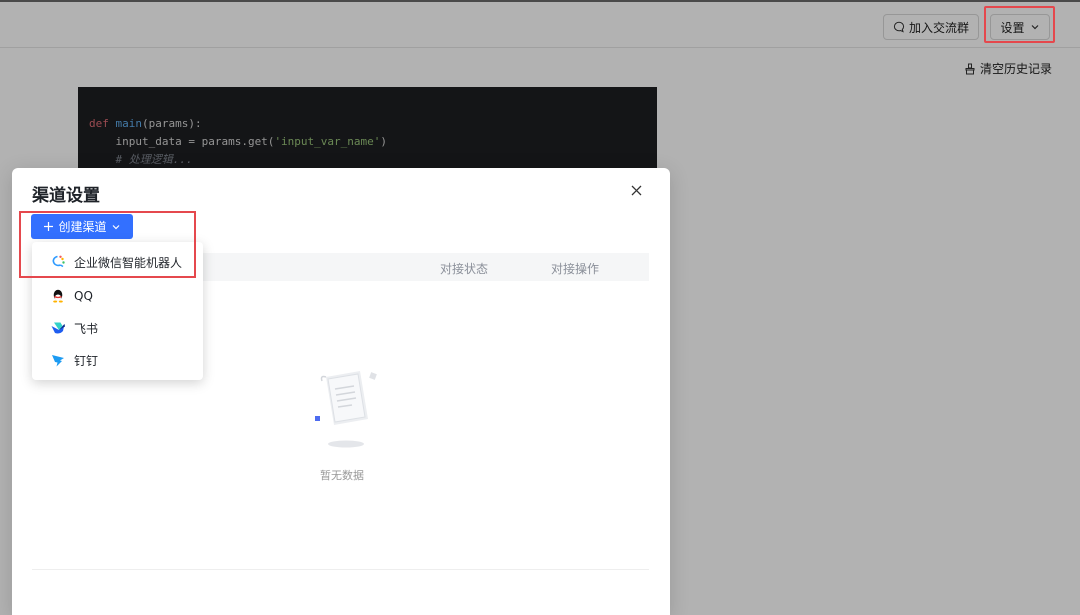 Image resolution: width=1080 pixels, height=615 pixels. What do you see at coordinates (636, 190) in the screenshot?
I see `close-icon` at bounding box center [636, 190].